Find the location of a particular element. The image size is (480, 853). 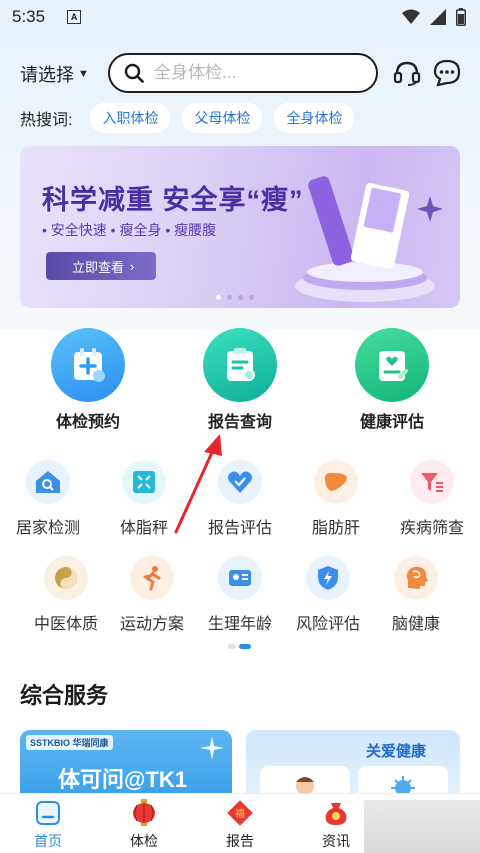

id-card-icon is located at coordinates (240, 578).